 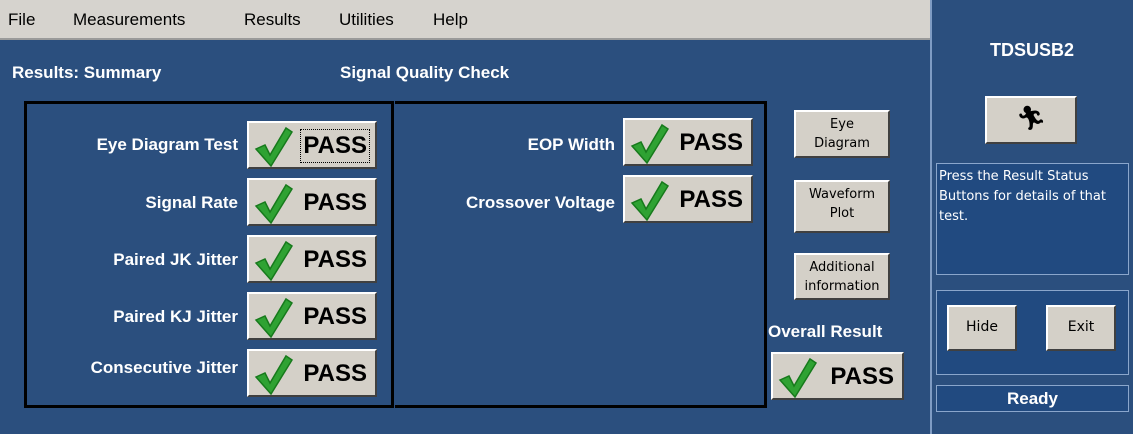 What do you see at coordinates (1032, 398) in the screenshot?
I see `status-bar: Ready` at bounding box center [1032, 398].